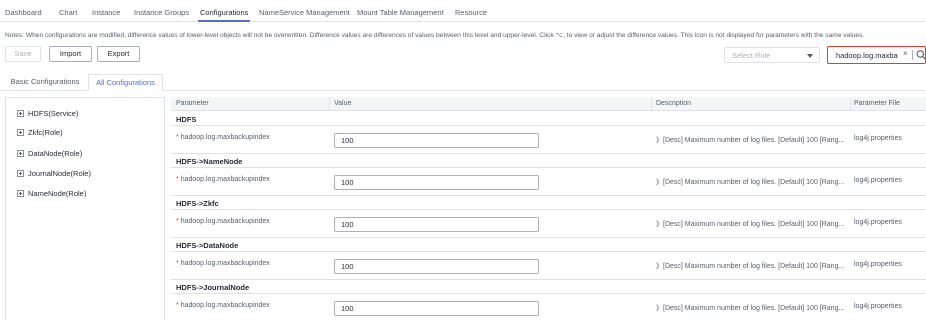 The image size is (926, 320). I want to click on tab-resource: Resource, so click(471, 12).